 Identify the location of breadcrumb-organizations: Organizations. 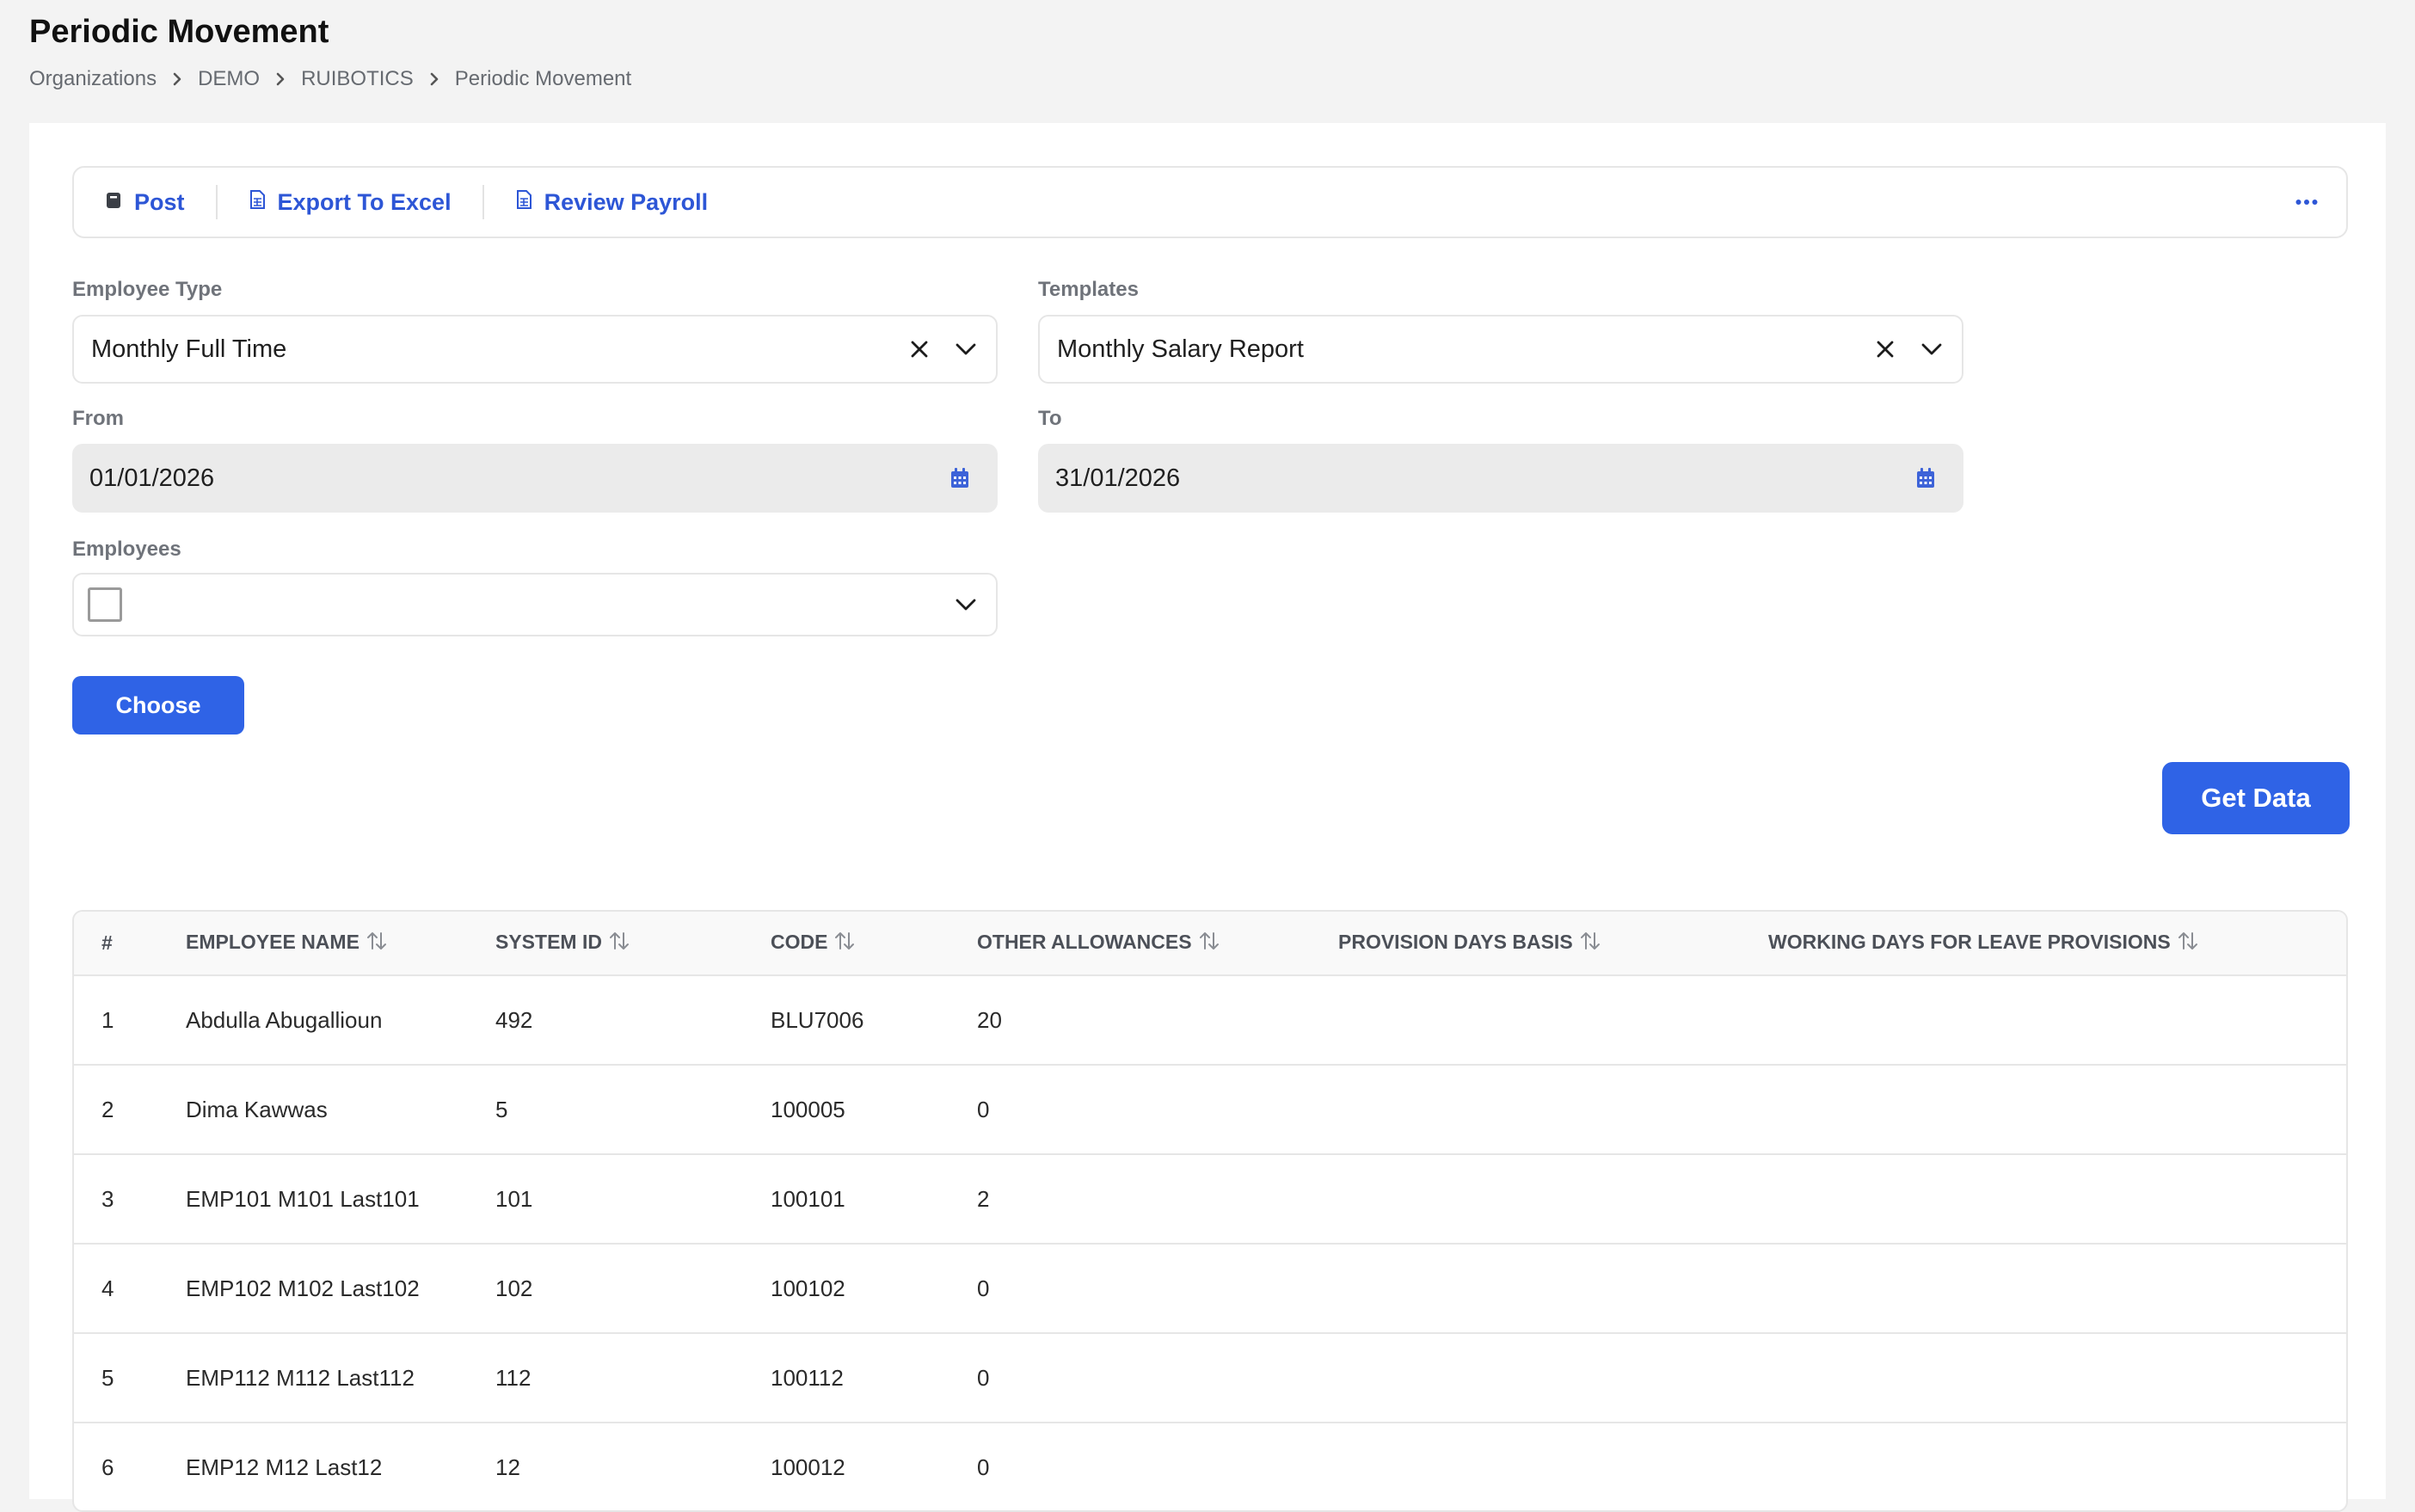
(93, 79).